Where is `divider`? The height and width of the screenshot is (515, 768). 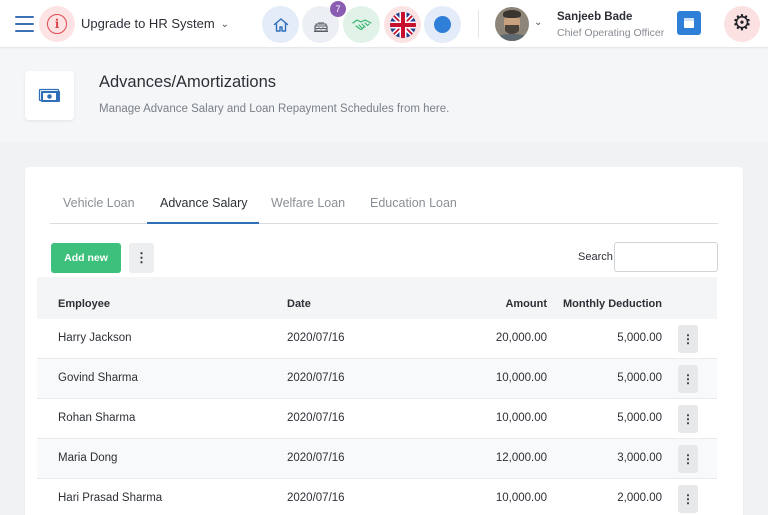 divider is located at coordinates (478, 24).